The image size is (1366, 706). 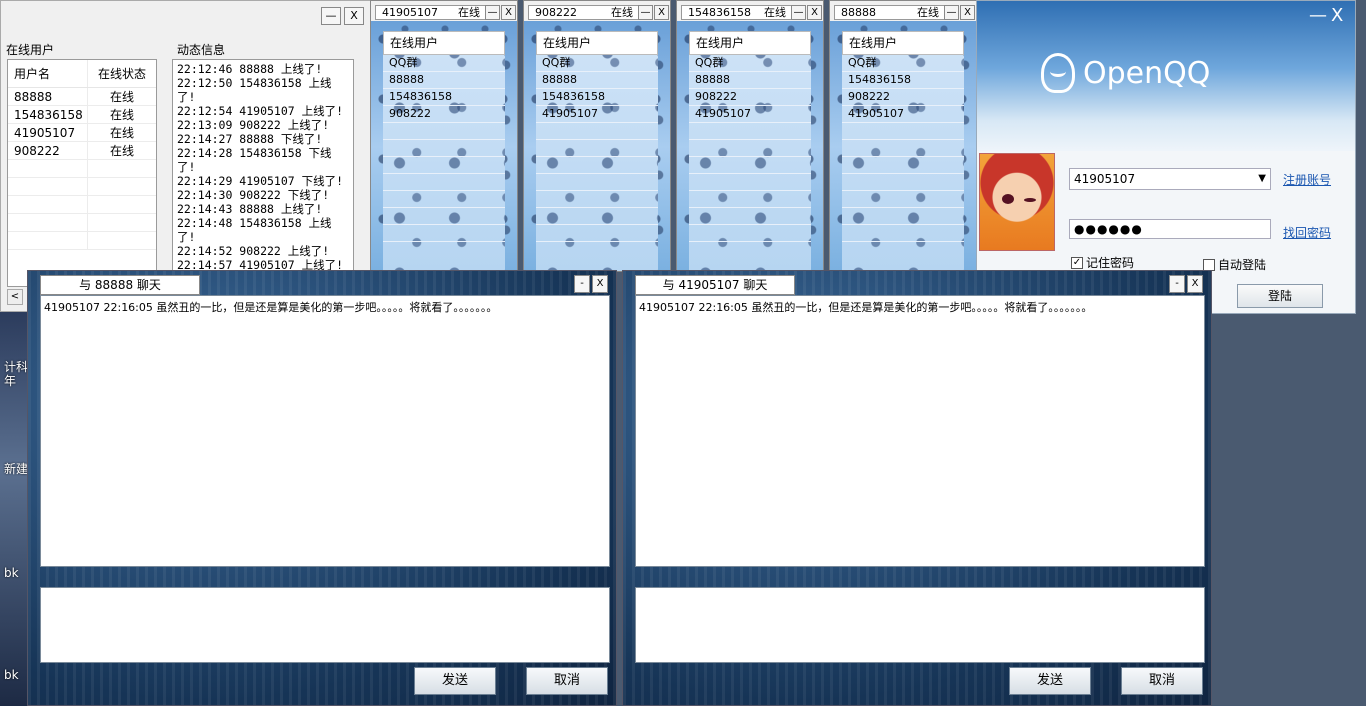 I want to click on scroll-left-arrow: <, so click(x=15, y=297).